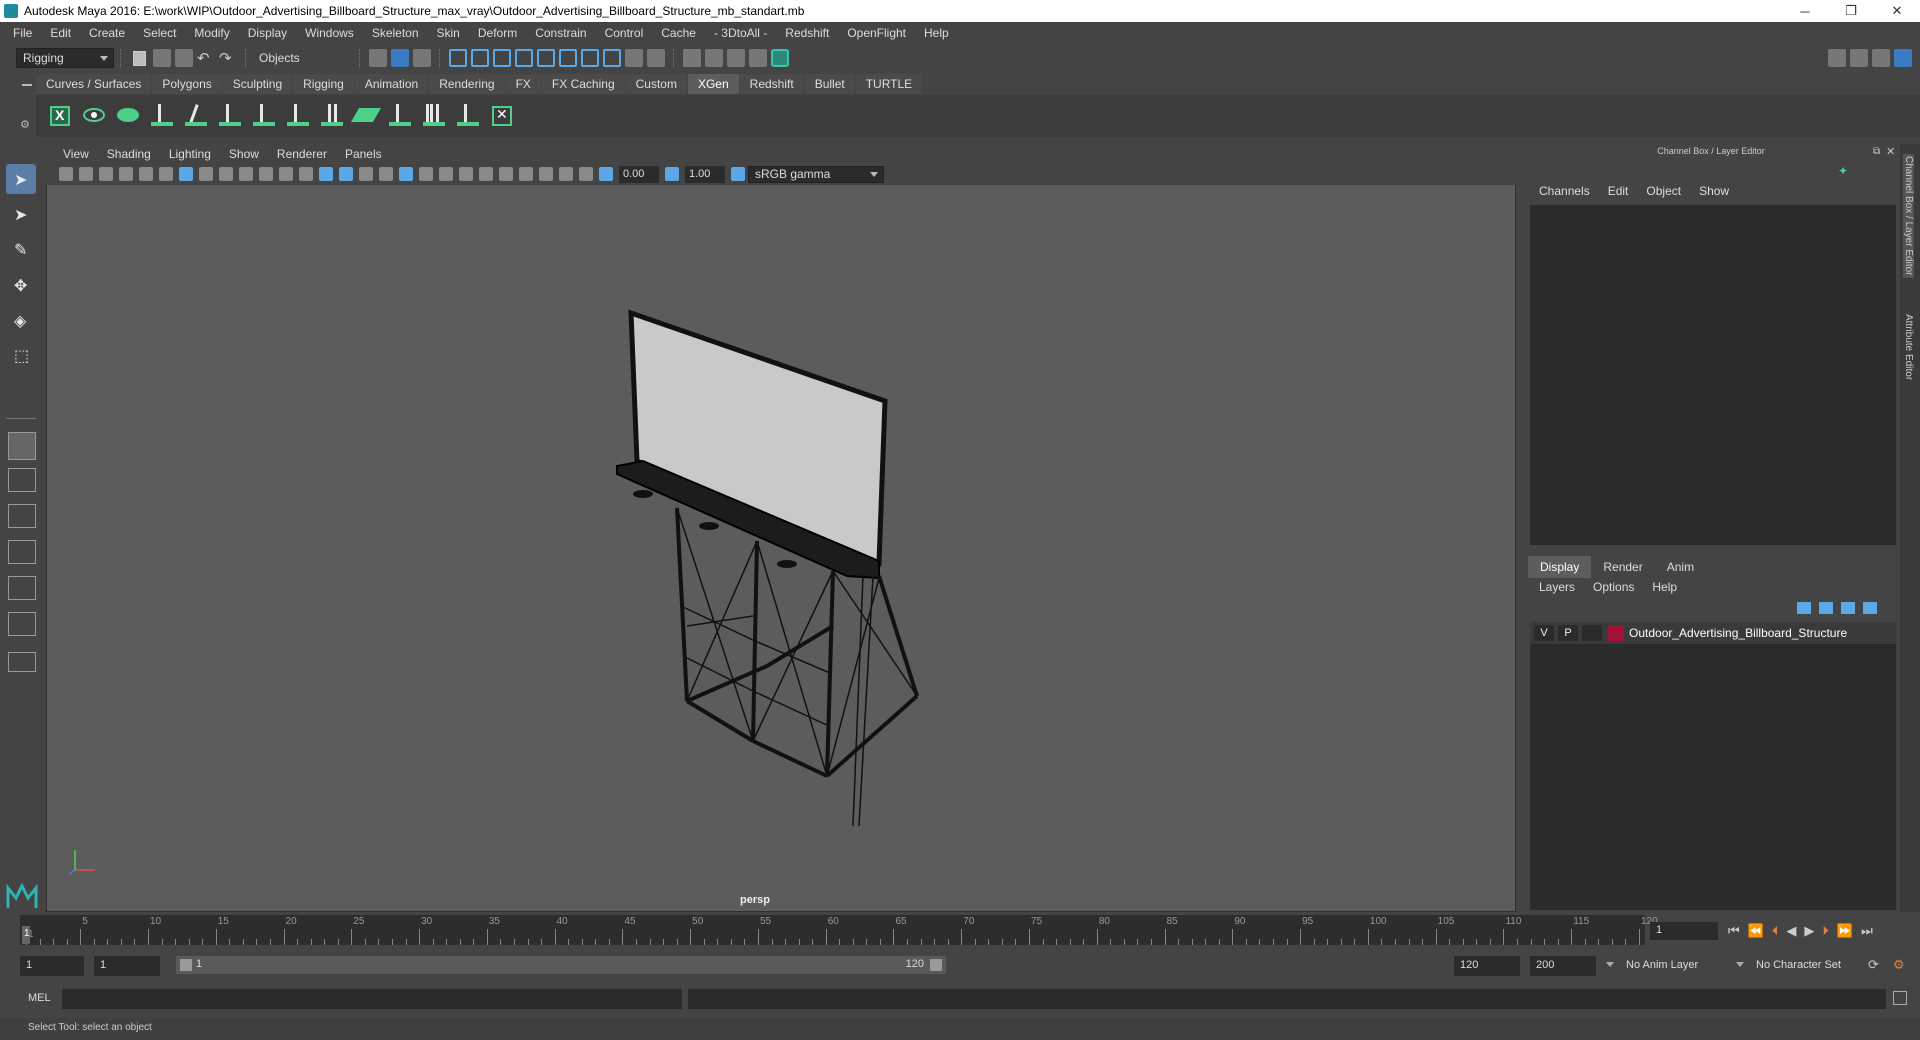 The image size is (1920, 1040). I want to click on snap-together-icon, so click(568, 58).